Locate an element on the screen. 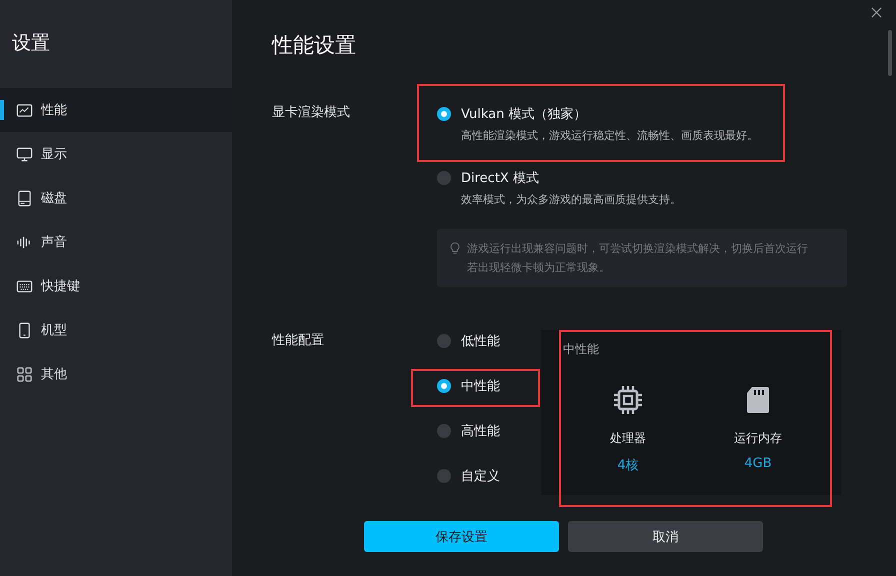 This screenshot has width=896, height=576. option-description: 效率模式，为众多游戏的最高画质提供支持。 is located at coordinates (571, 199).